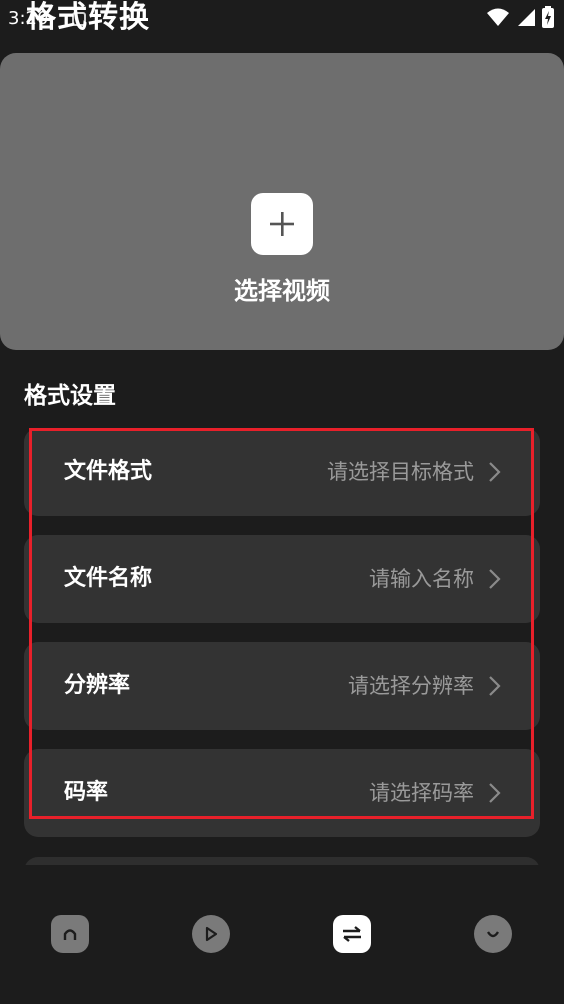 Image resolution: width=564 pixels, height=1004 pixels. I want to click on wifi-icon, so click(498, 17).